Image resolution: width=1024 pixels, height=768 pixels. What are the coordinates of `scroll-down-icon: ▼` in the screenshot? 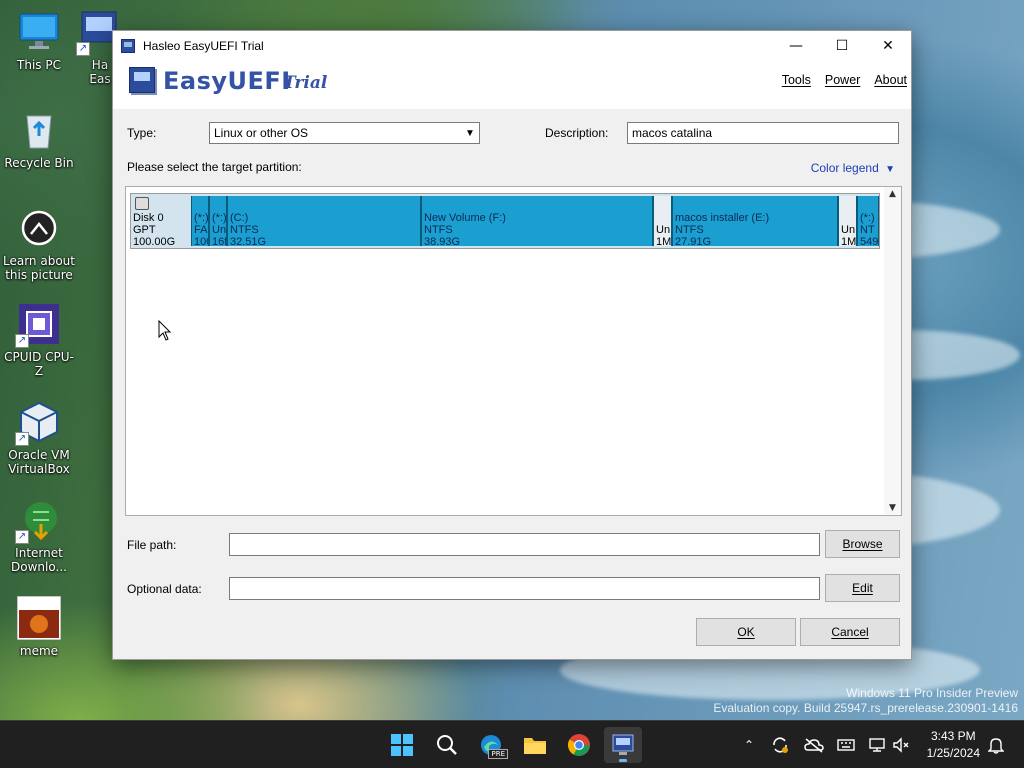 It's located at (892, 508).